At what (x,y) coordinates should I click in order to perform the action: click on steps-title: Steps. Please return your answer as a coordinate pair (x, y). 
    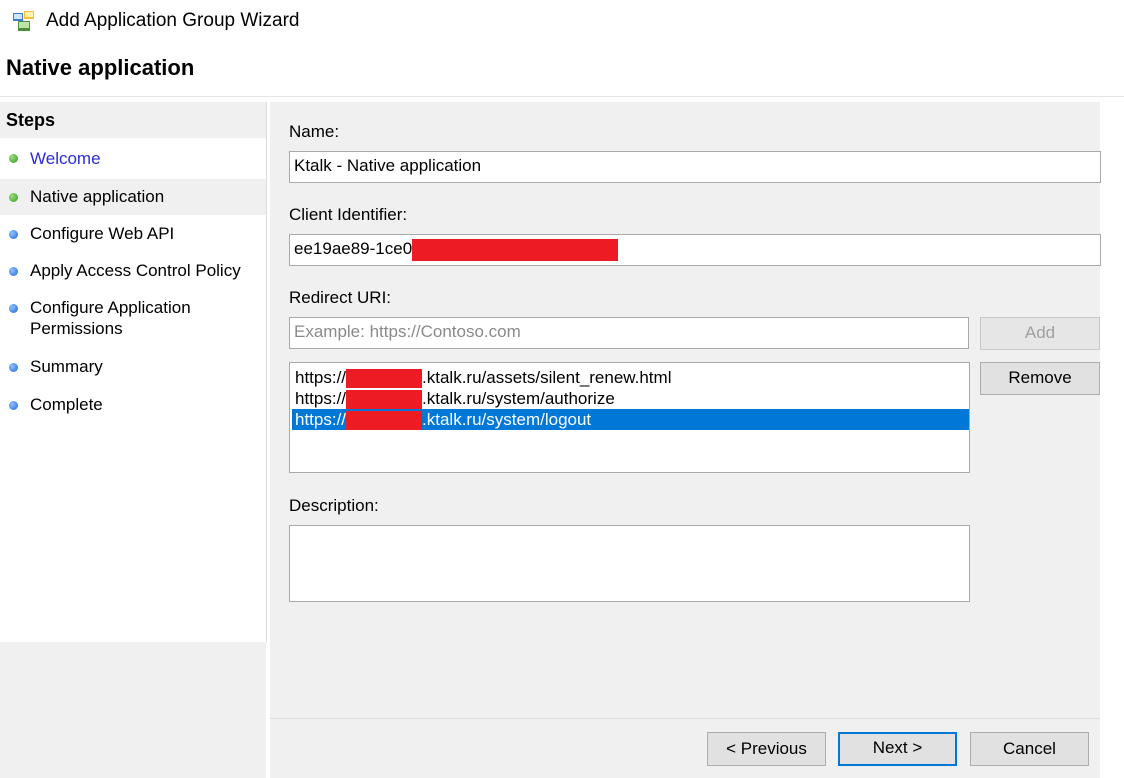
    Looking at the image, I should click on (31, 120).